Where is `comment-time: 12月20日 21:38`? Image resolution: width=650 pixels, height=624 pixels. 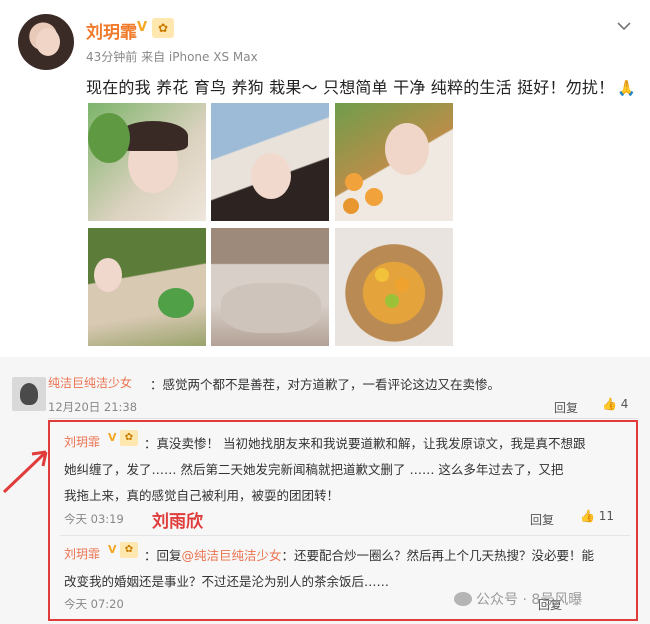
comment-time: 12月20日 21:38 is located at coordinates (93, 407).